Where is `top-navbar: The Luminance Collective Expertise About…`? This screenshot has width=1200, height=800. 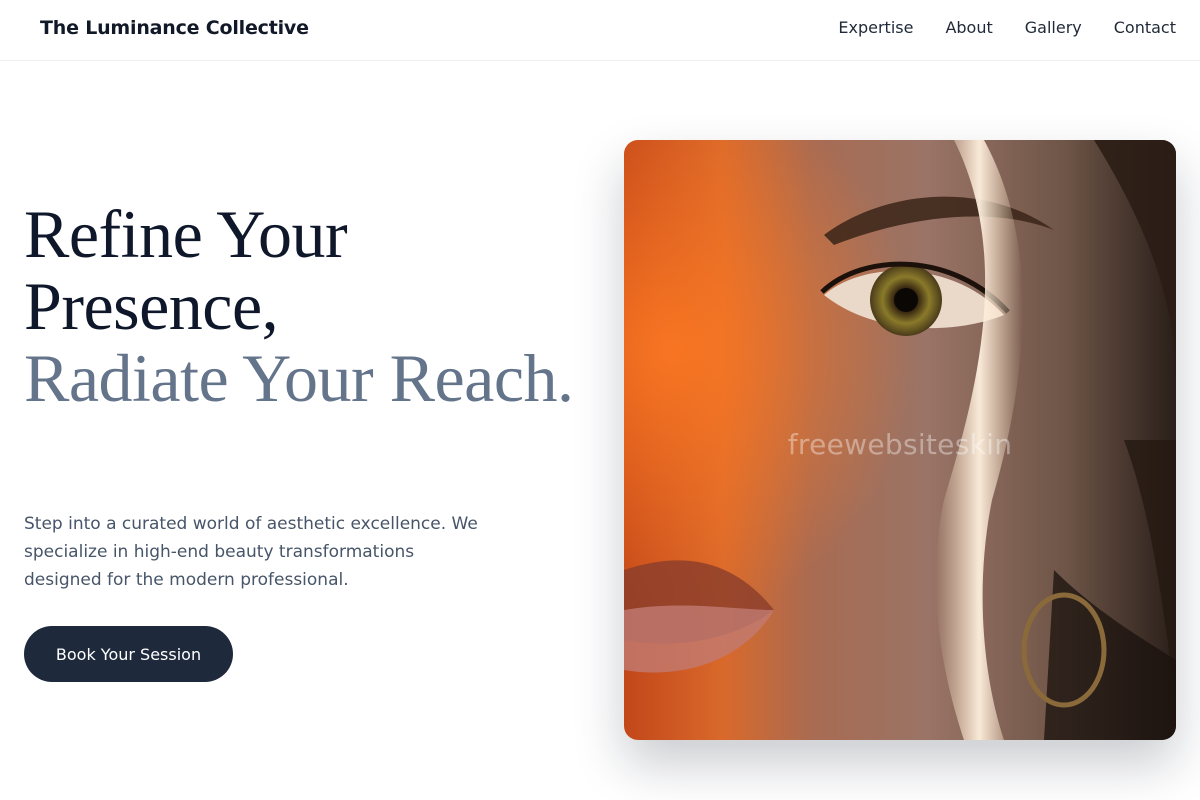
top-navbar: The Luminance Collective Expertise About… is located at coordinates (600, 30).